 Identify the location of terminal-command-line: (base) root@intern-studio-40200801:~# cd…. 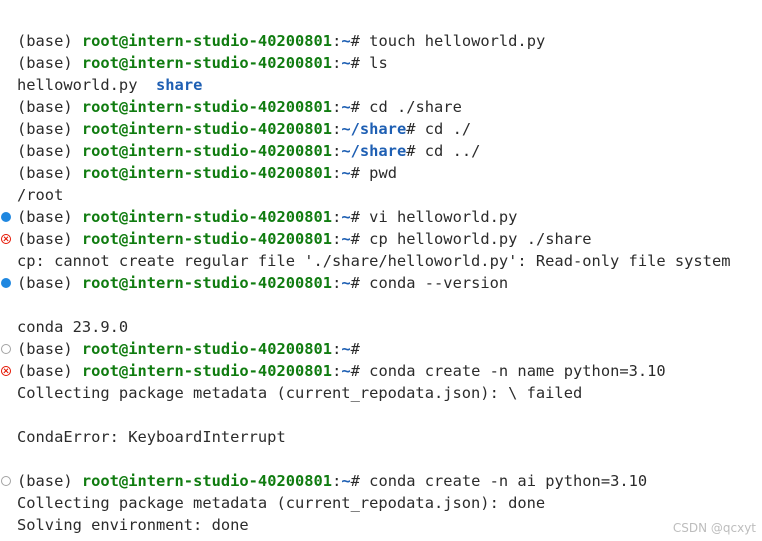
(381, 107).